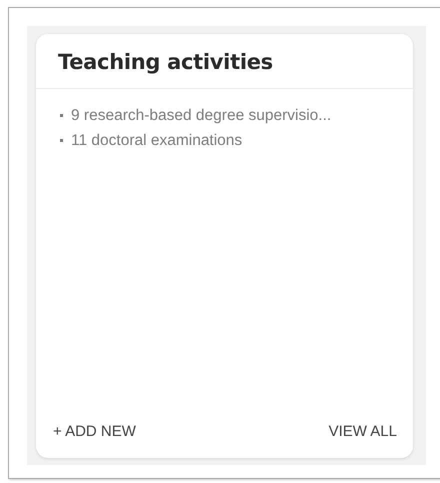 The height and width of the screenshot is (483, 440). I want to click on add-new-link: + ADD NEW, so click(94, 431).